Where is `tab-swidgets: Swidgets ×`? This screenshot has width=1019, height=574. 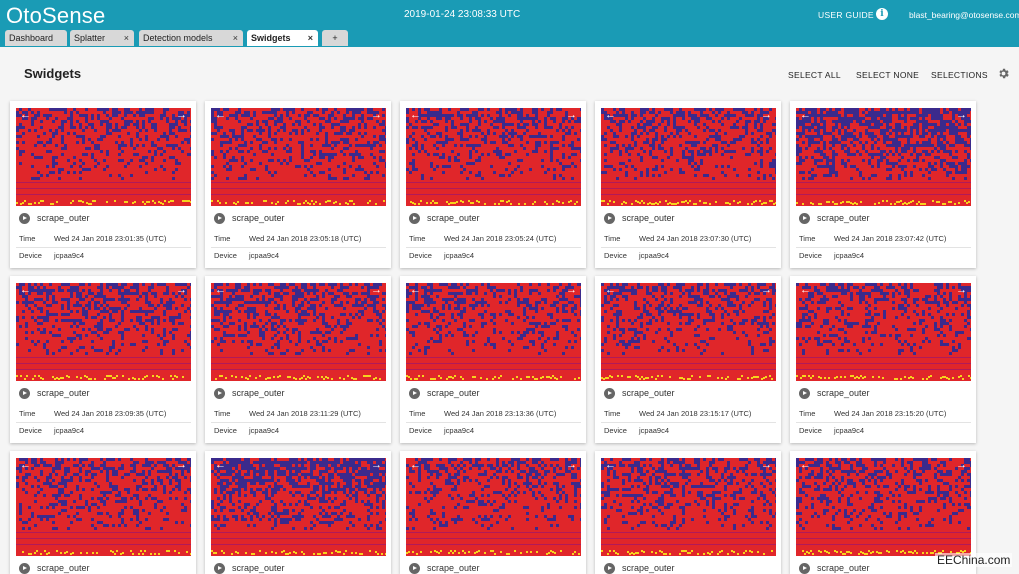
tab-swidgets: Swidgets × is located at coordinates (282, 38).